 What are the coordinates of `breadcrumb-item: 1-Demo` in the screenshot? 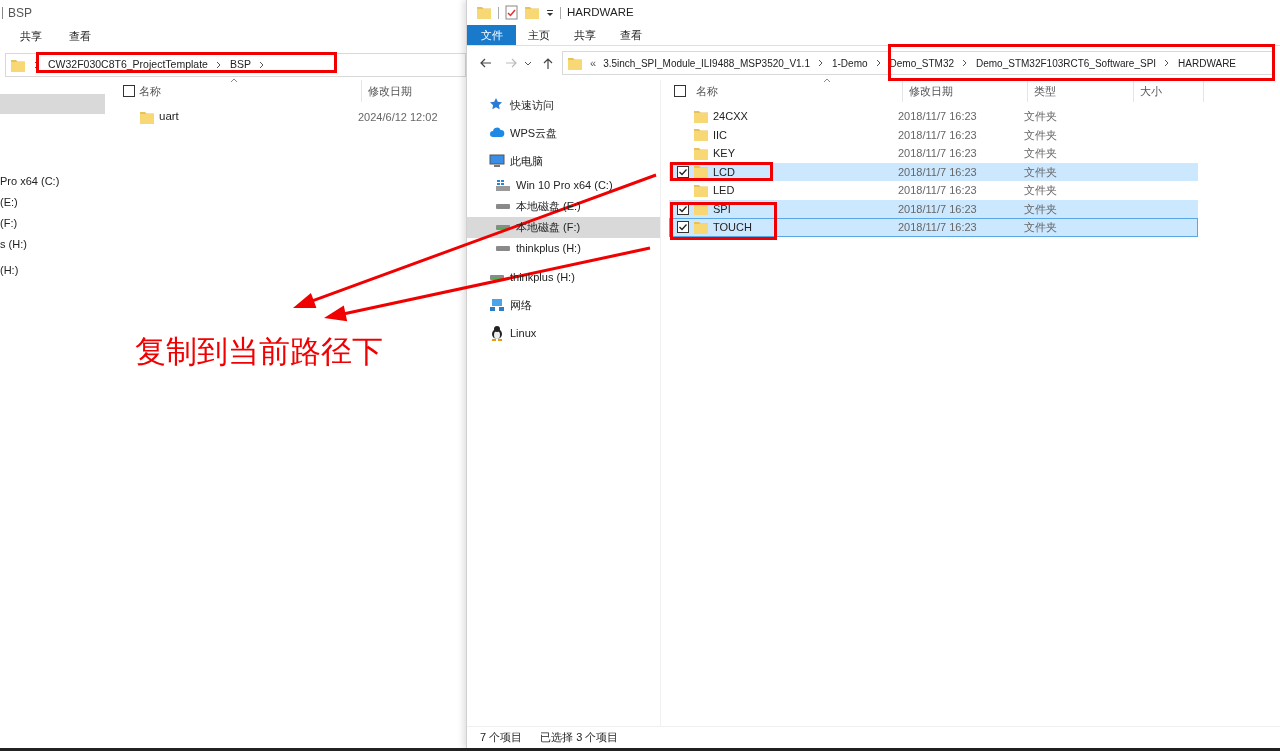 It's located at (849, 63).